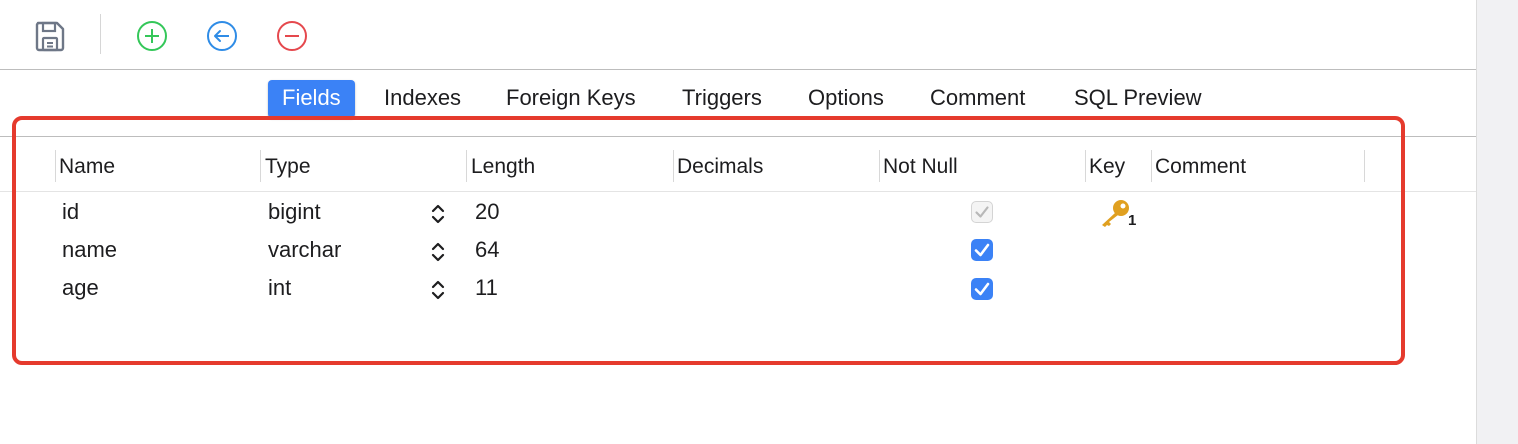 Image resolution: width=1518 pixels, height=444 pixels. Describe the element at coordinates (288, 167) in the screenshot. I see `column-header-type: Type` at that location.